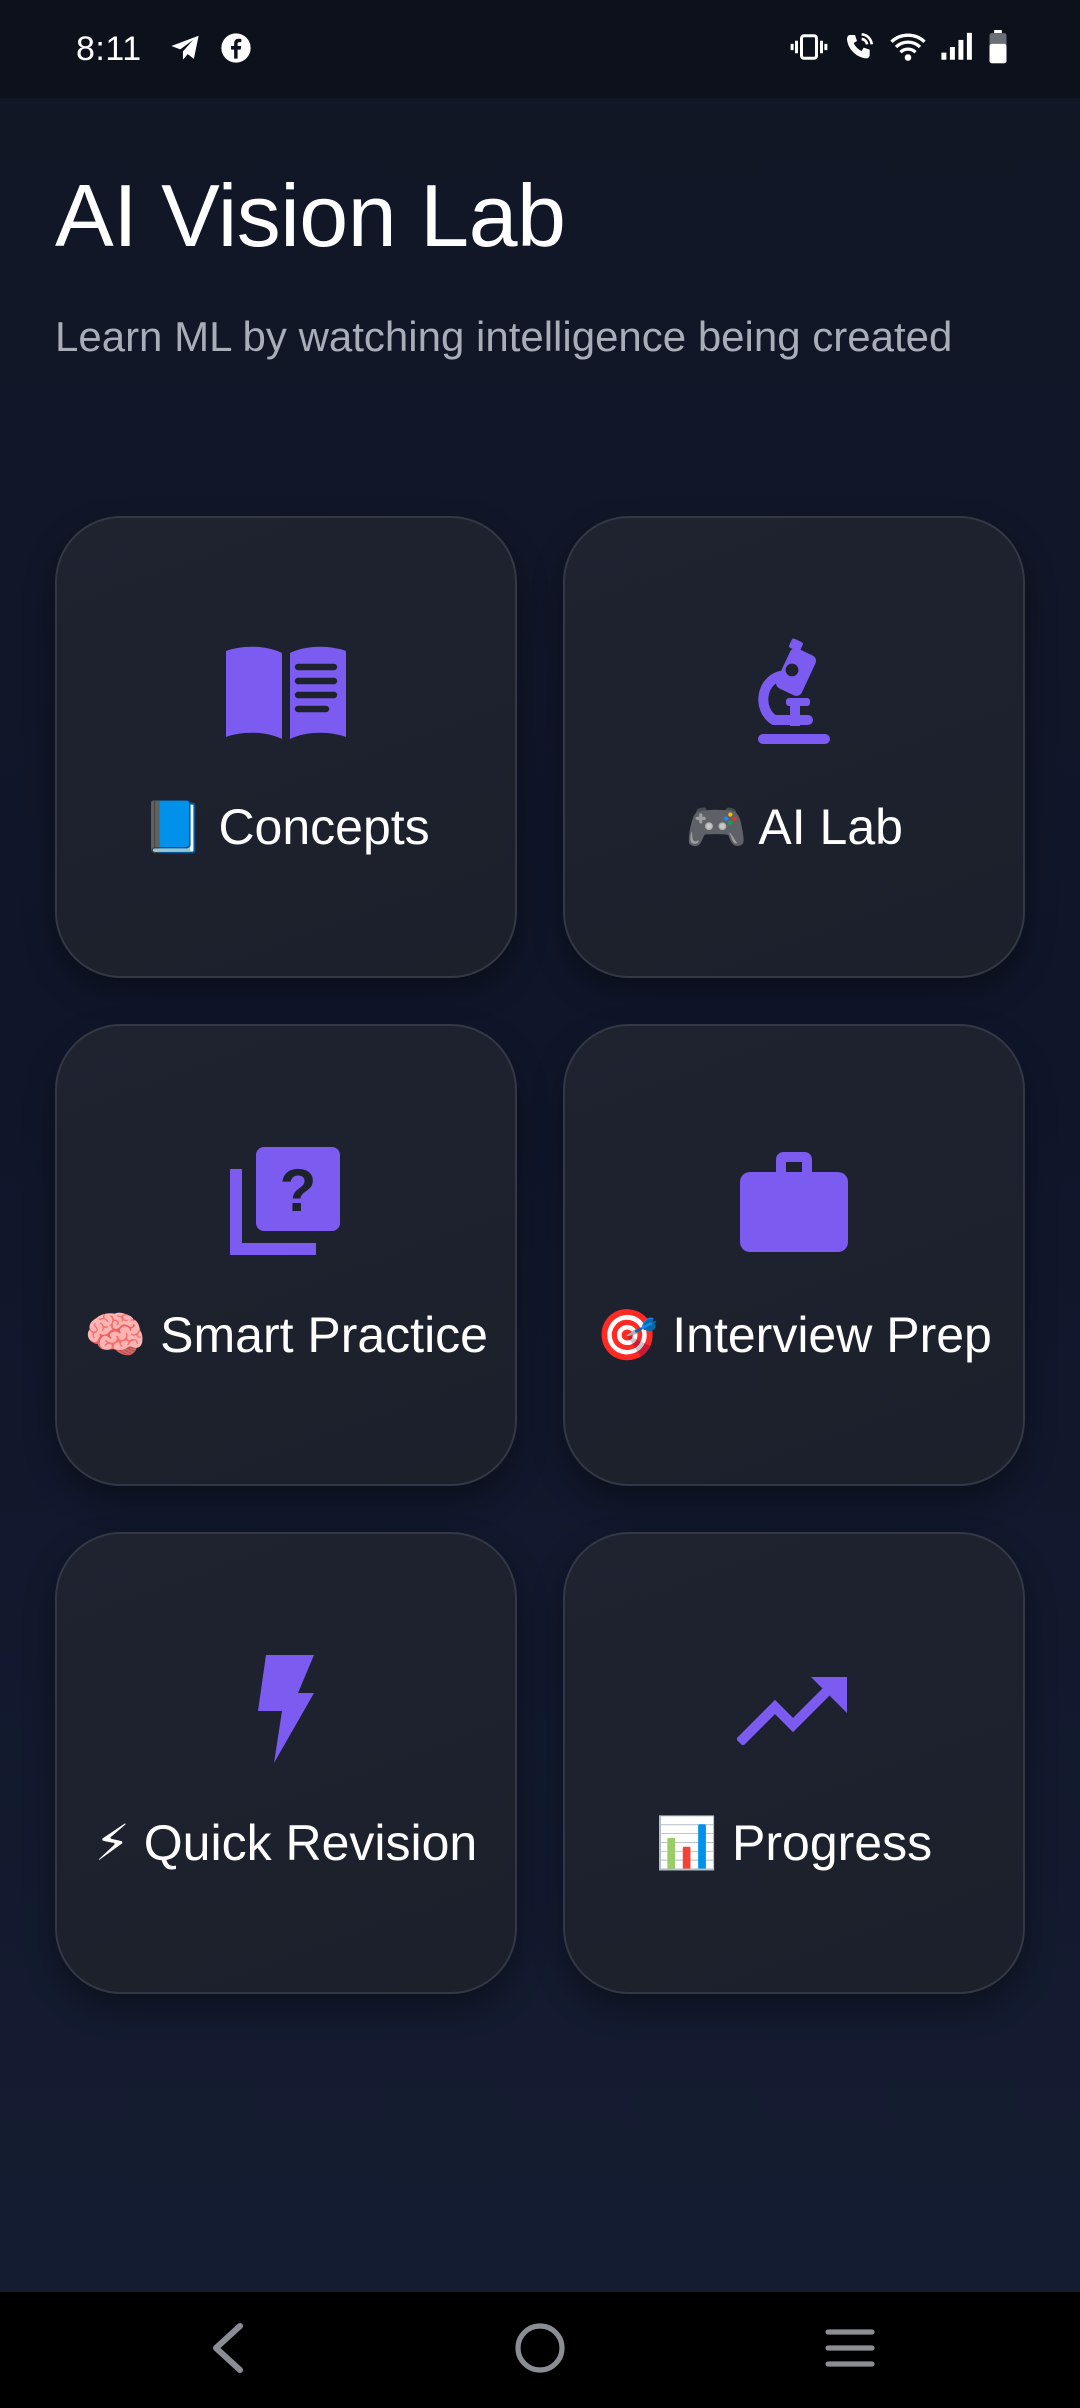 This screenshot has width=1080, height=2408. I want to click on tile-label: ⚡ Quick Revision, so click(286, 1843).